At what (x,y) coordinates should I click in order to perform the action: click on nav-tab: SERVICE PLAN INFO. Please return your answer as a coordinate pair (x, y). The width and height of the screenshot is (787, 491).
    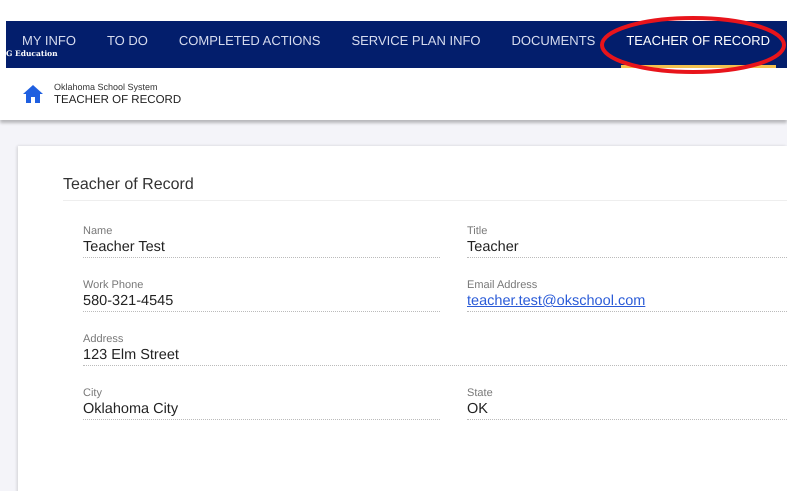
    Looking at the image, I should click on (416, 41).